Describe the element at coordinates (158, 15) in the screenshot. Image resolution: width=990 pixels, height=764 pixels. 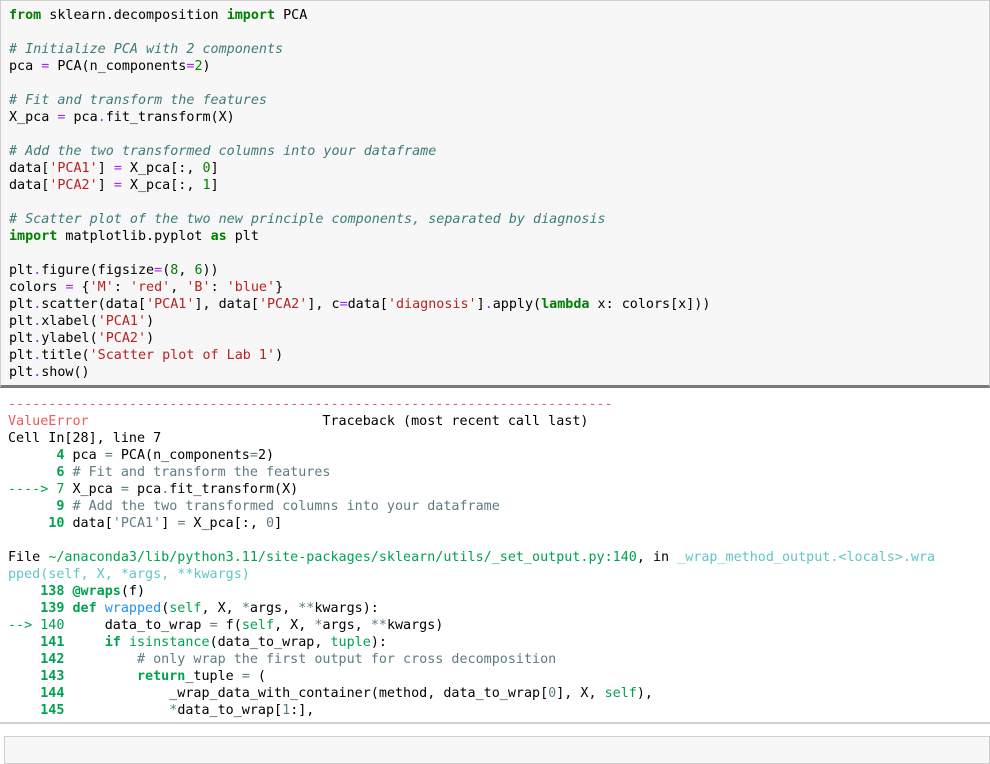
I see `code-line: from sklearn.decomposition import PCA` at that location.